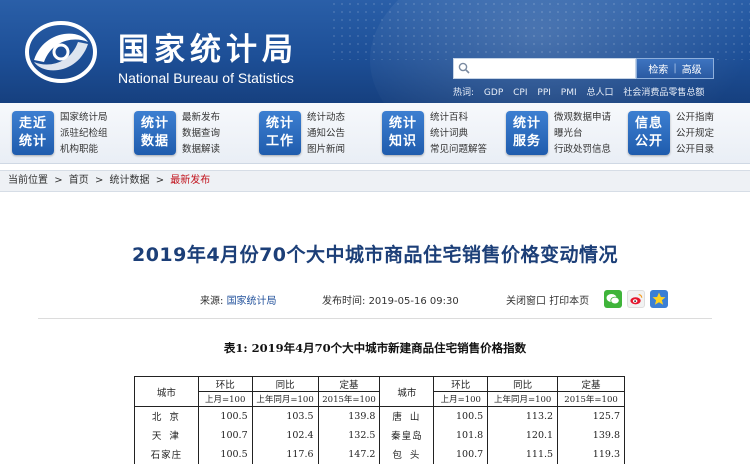  Describe the element at coordinates (84, 118) in the screenshot. I see `nav-link: 国家统计局` at that location.